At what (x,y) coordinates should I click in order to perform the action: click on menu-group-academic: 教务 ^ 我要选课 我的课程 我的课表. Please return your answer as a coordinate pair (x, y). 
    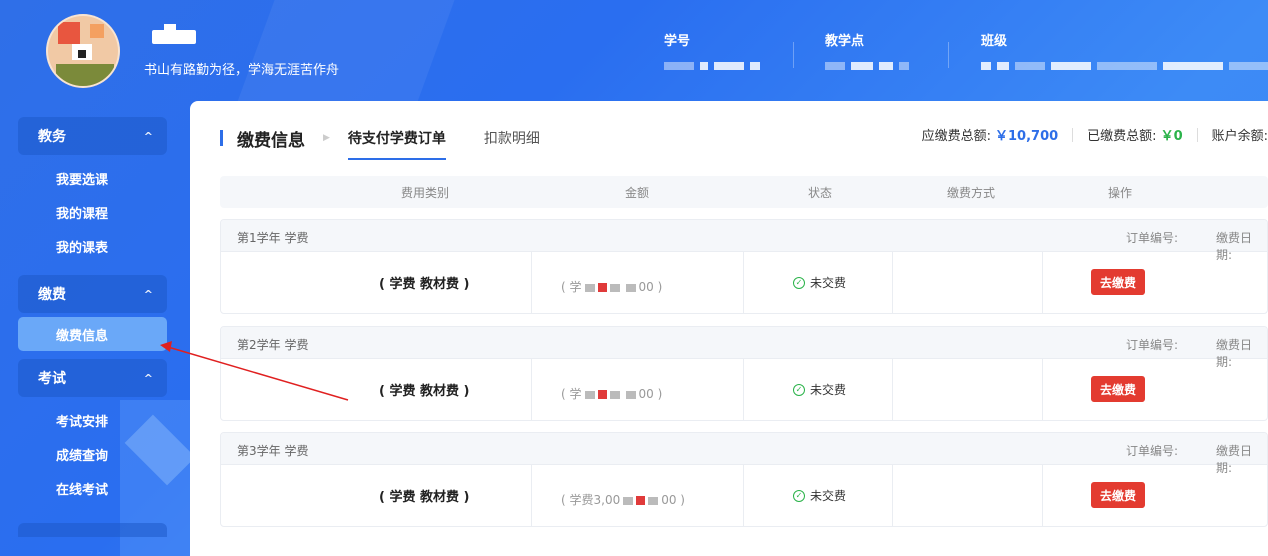
    Looking at the image, I should click on (92, 192).